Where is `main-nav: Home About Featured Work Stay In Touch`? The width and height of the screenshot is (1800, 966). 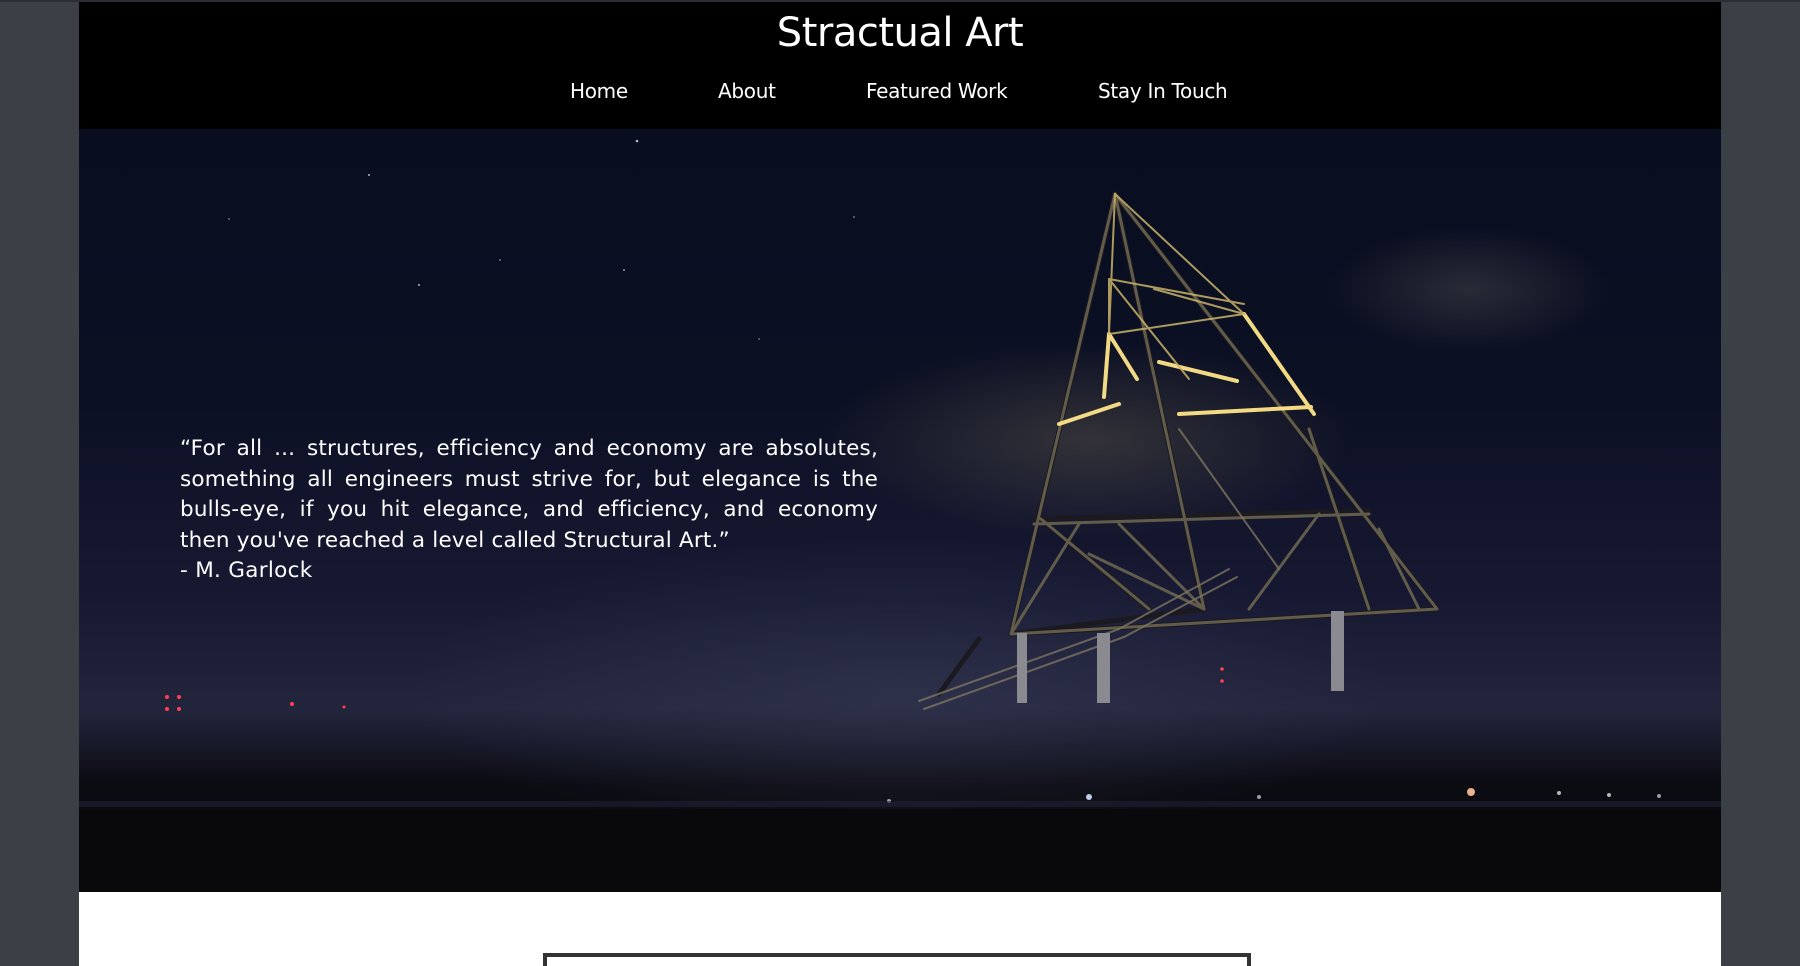
main-nav: Home About Featured Work Stay In Touch is located at coordinates (900, 91).